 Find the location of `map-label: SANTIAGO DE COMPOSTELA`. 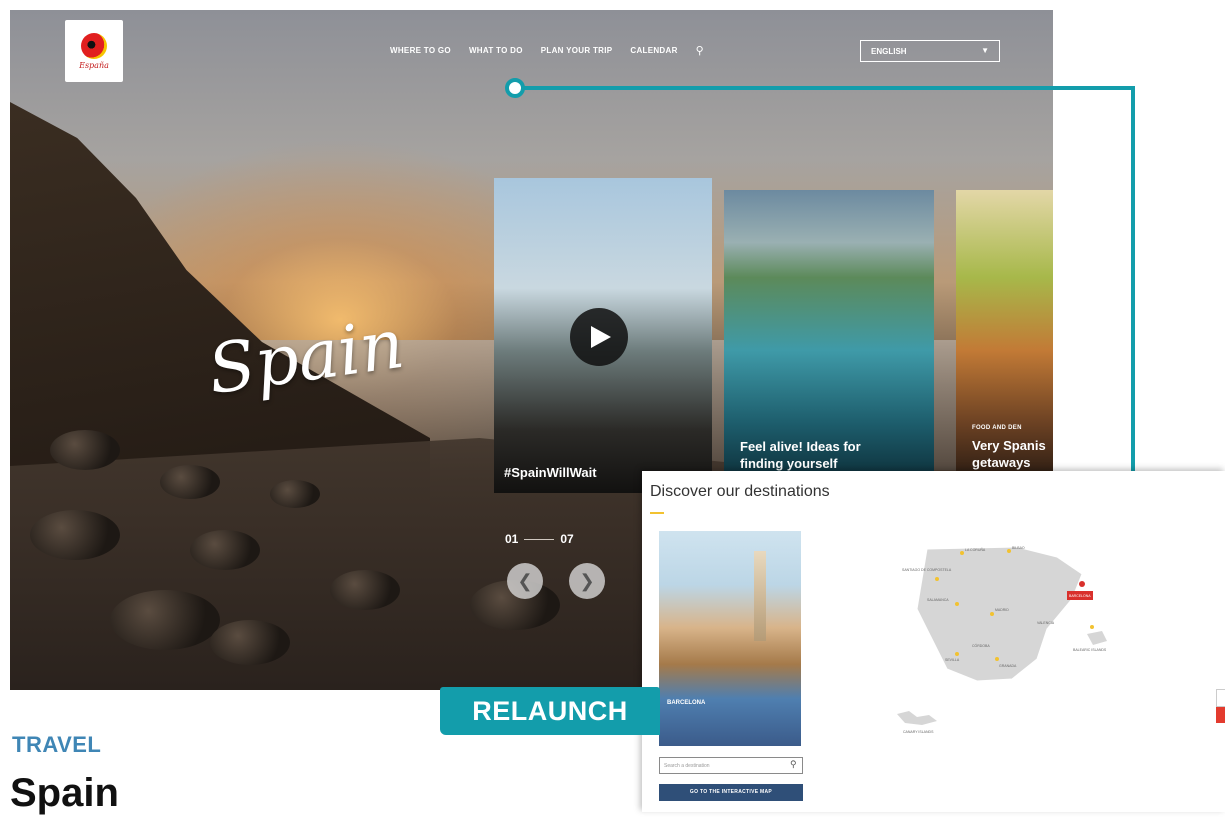

map-label: SANTIAGO DE COMPOSTELA is located at coordinates (927, 570).